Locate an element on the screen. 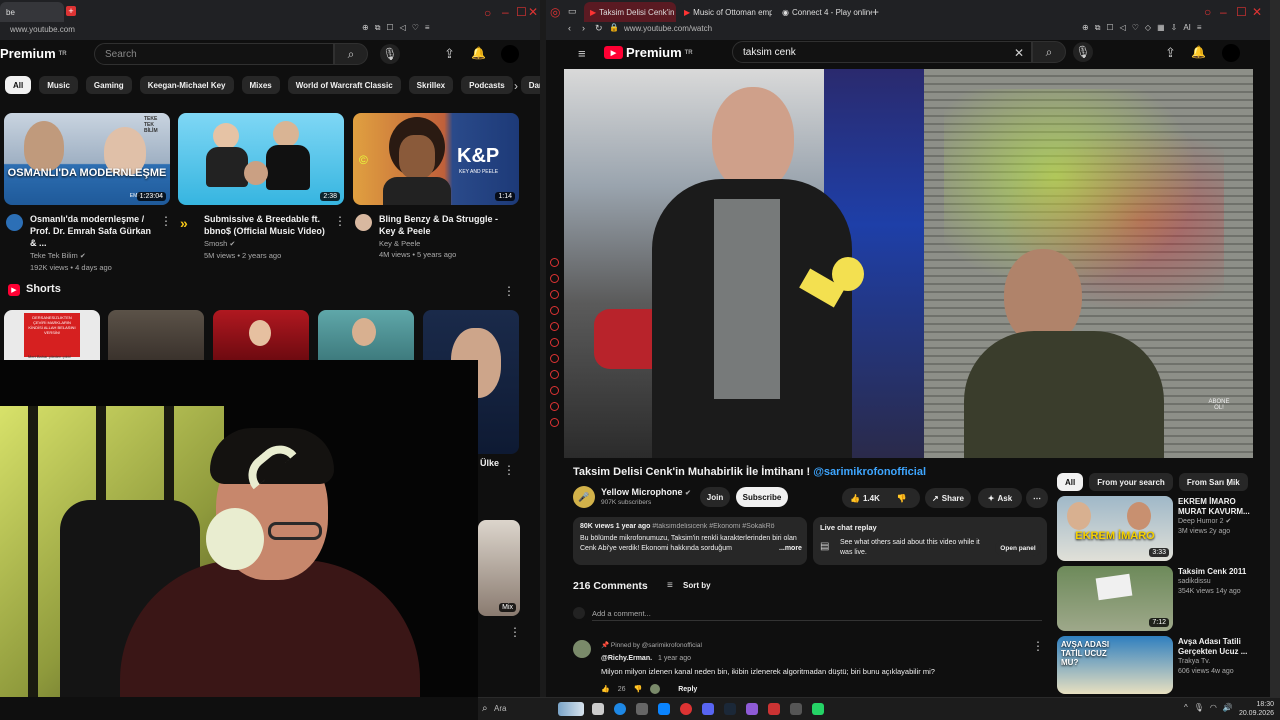 The image size is (1280, 720). zoom-icon: ⊕ is located at coordinates (365, 28).